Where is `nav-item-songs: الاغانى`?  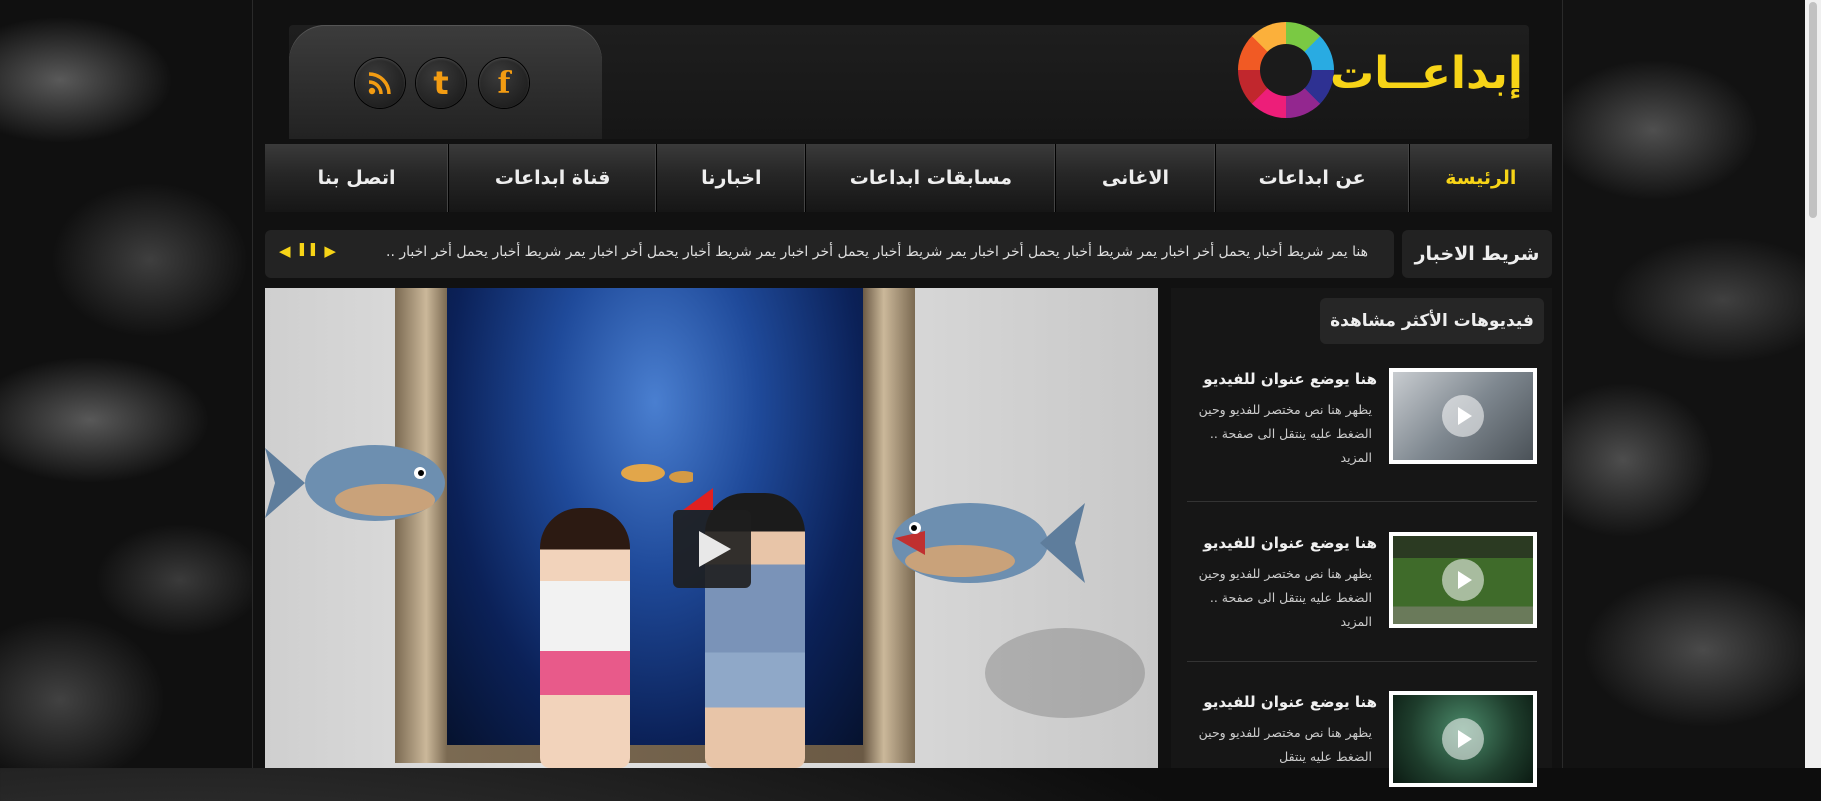
nav-item-songs: الاغانى is located at coordinates (1134, 178).